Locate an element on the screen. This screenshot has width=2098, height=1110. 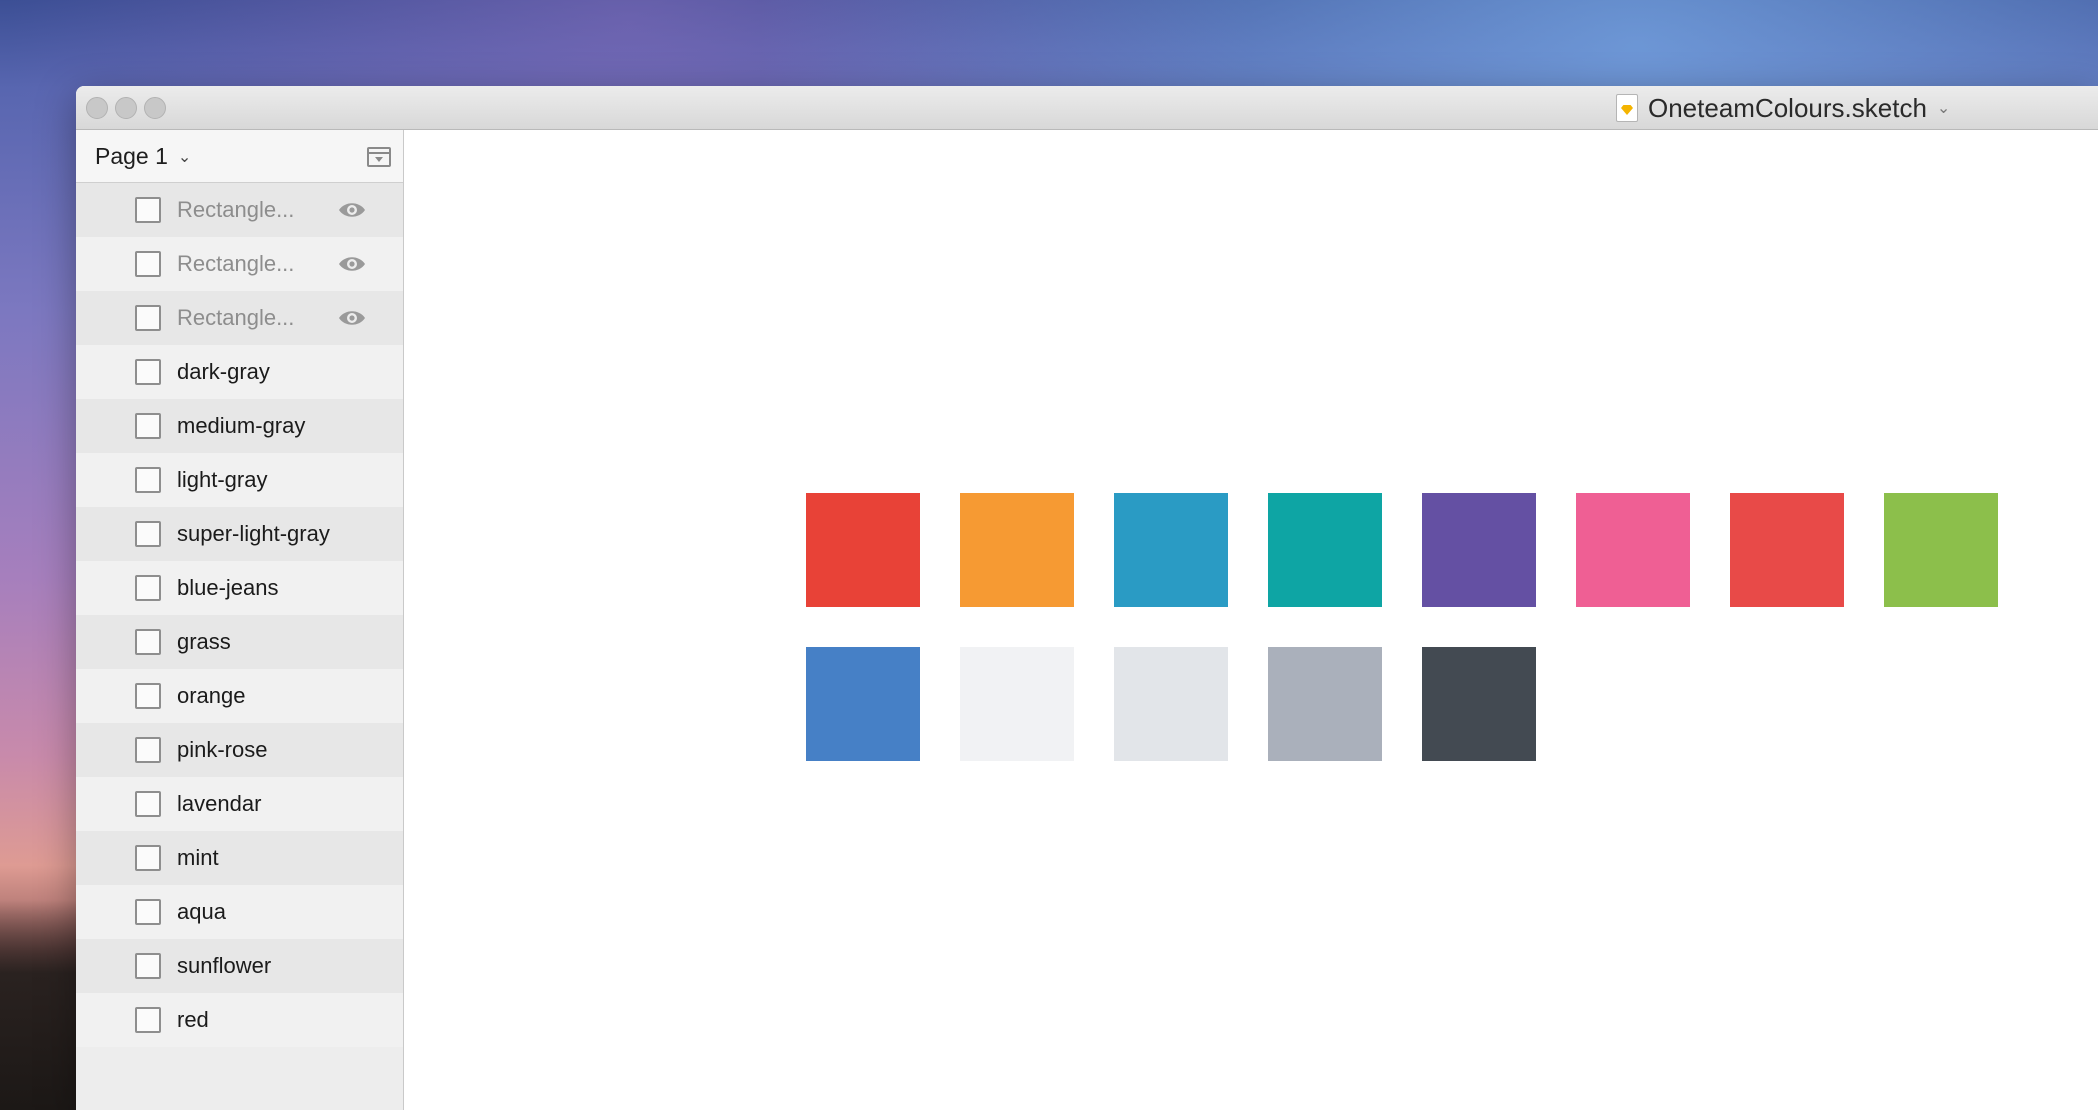
layer-row: red is located at coordinates (239, 1020).